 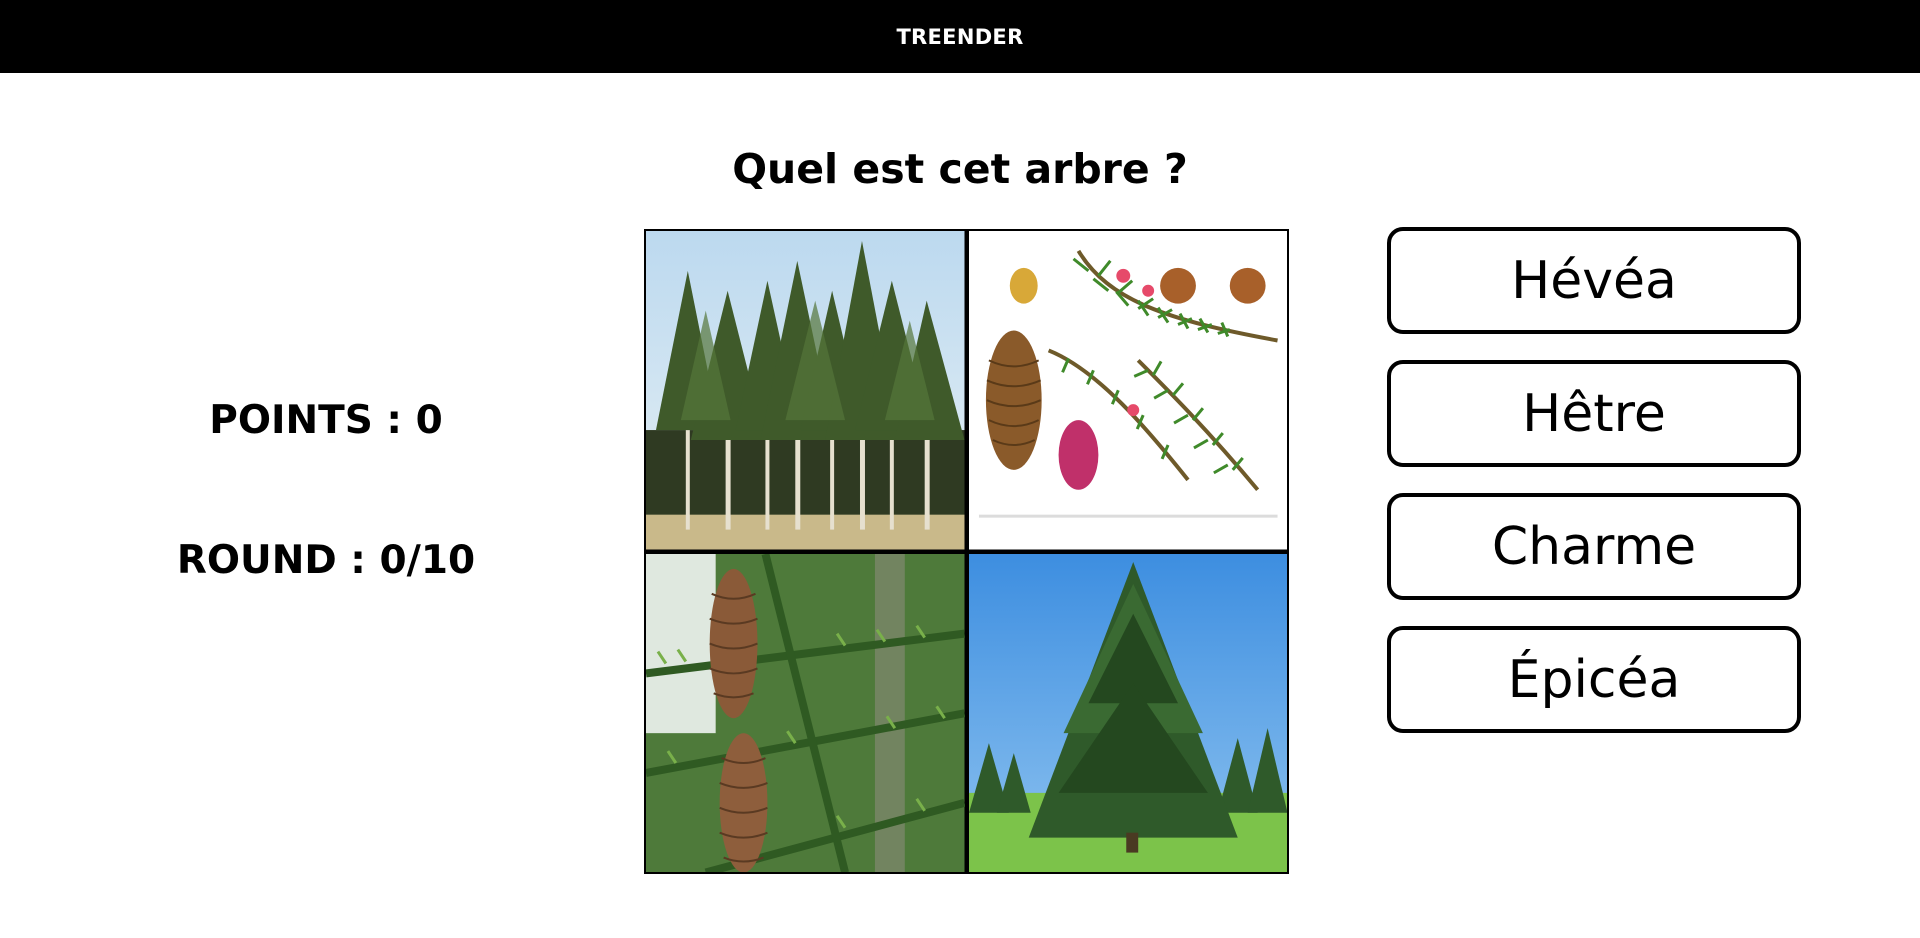 I want to click on forest-photo-icon, so click(x=805, y=390).